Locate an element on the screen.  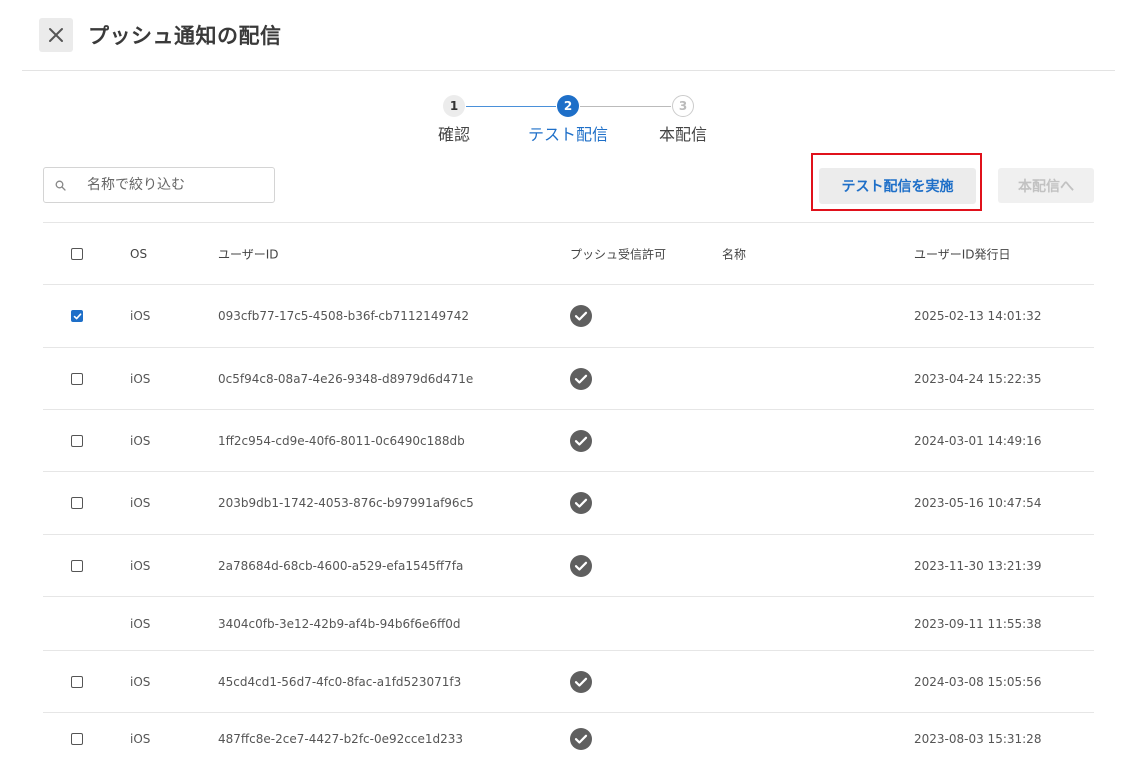
page-header: プッシュ通知の配信 is located at coordinates (560, 35).